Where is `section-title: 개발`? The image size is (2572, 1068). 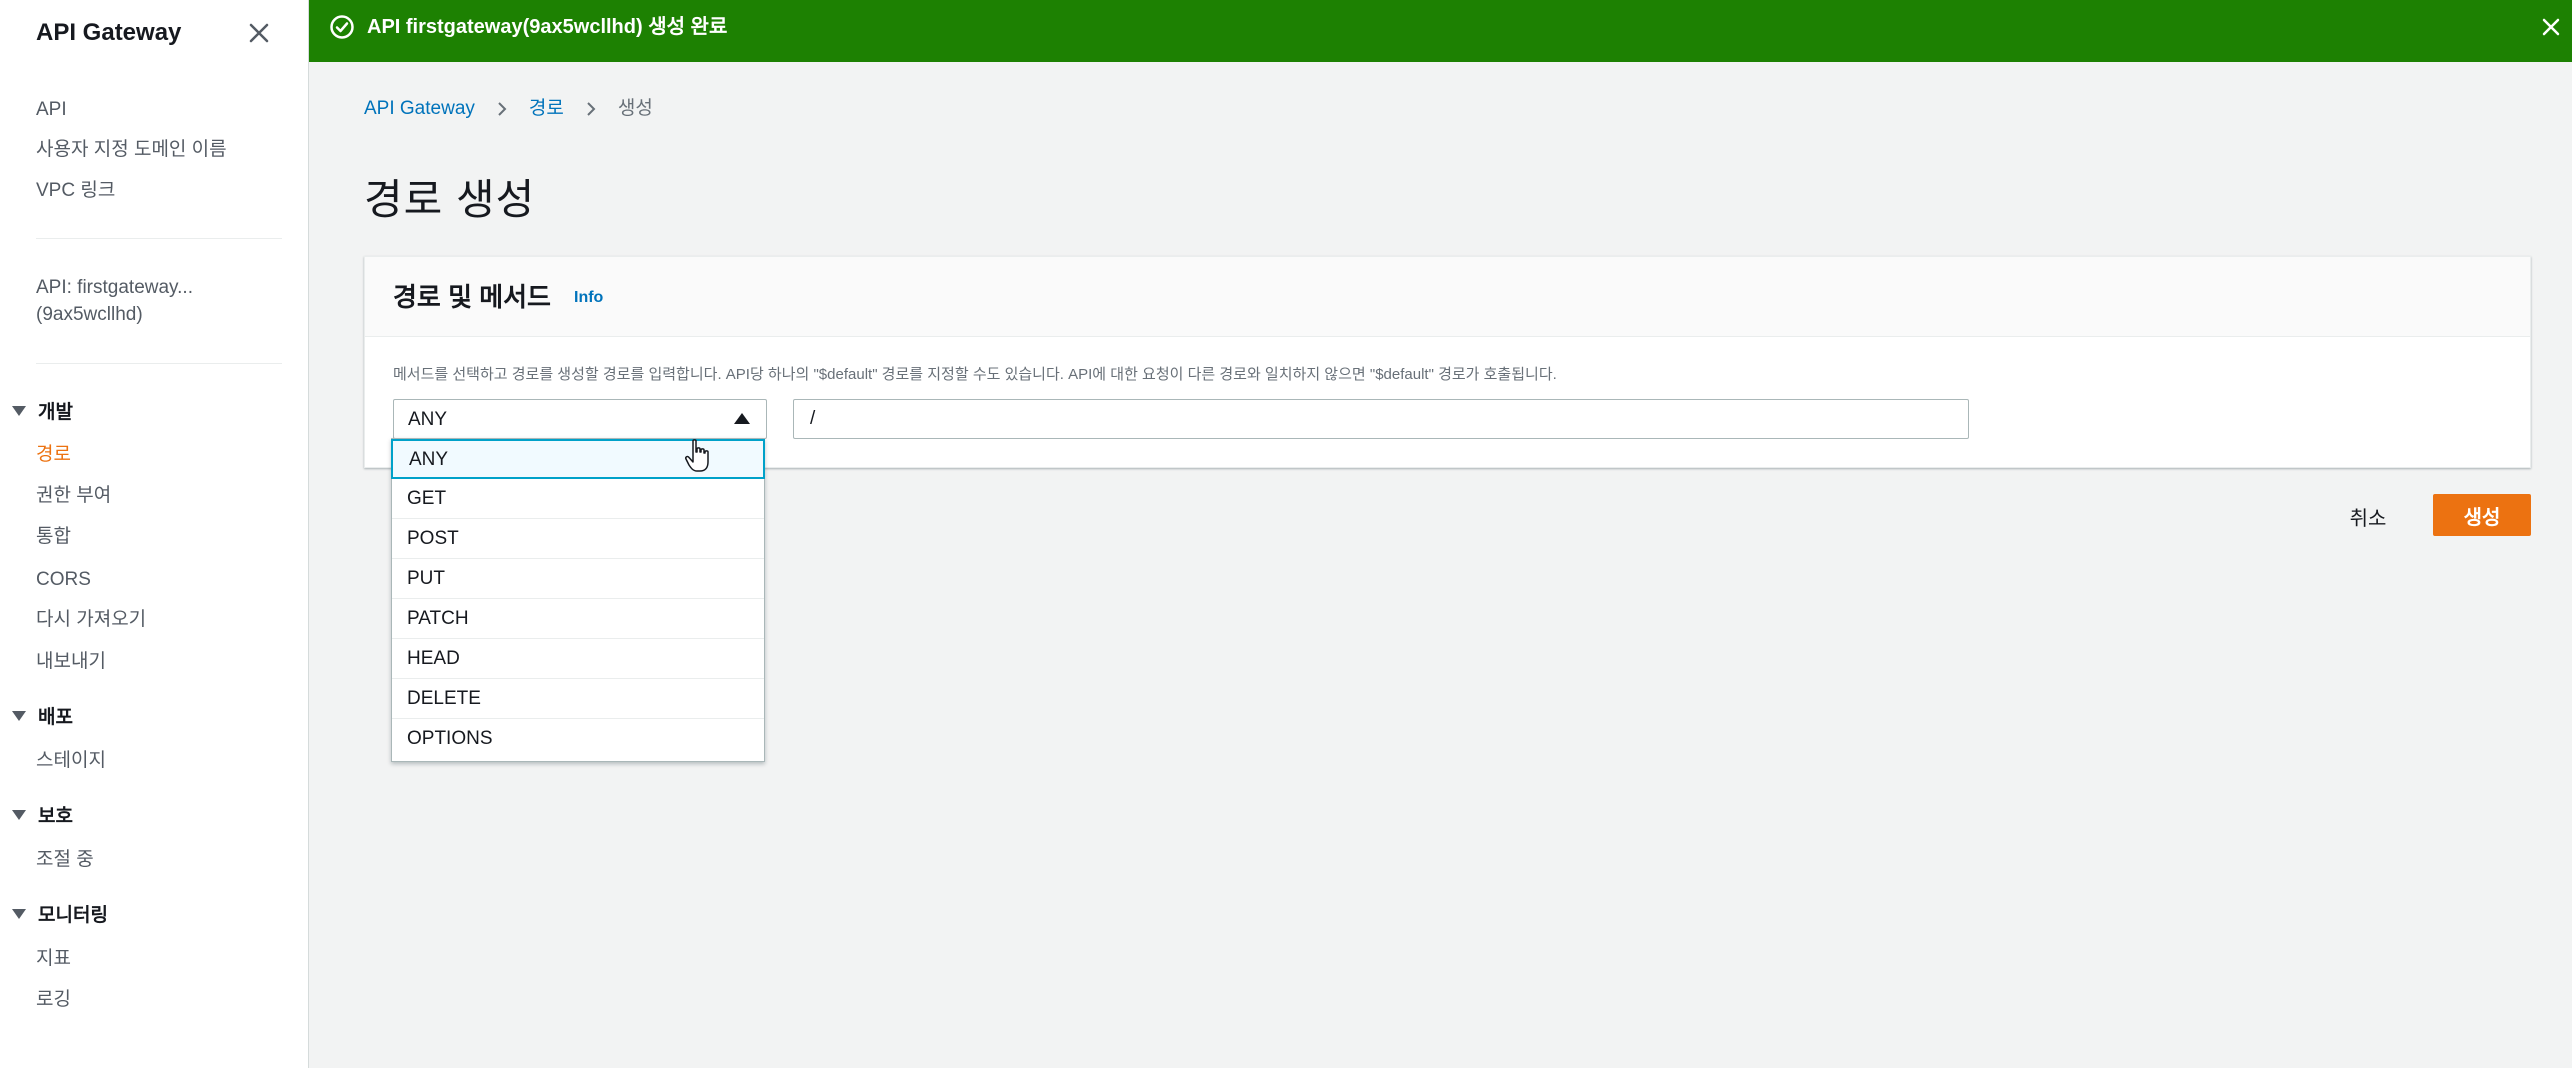
section-title: 개발 is located at coordinates (55, 412).